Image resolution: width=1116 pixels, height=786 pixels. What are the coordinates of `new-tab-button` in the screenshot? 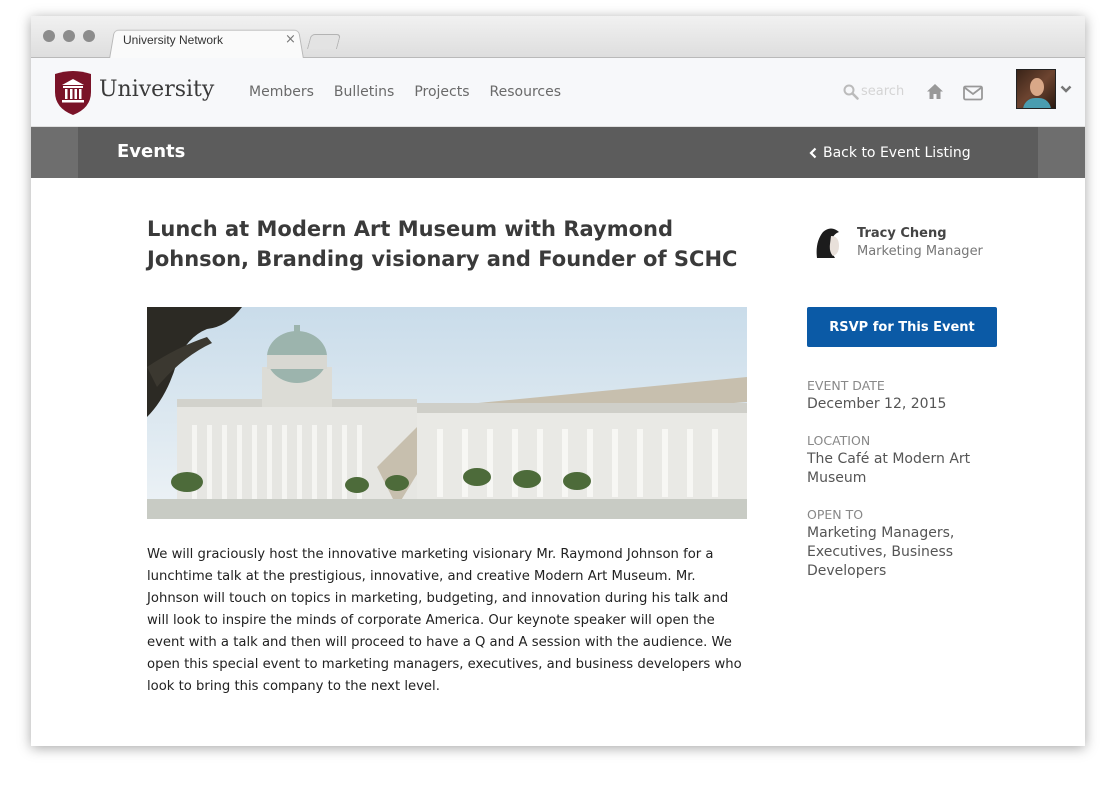 It's located at (324, 41).